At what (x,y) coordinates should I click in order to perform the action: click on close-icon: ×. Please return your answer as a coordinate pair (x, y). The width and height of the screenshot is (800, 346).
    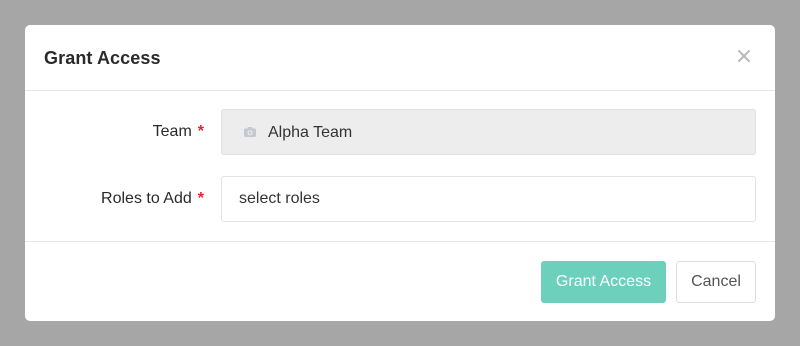
    Looking at the image, I should click on (744, 57).